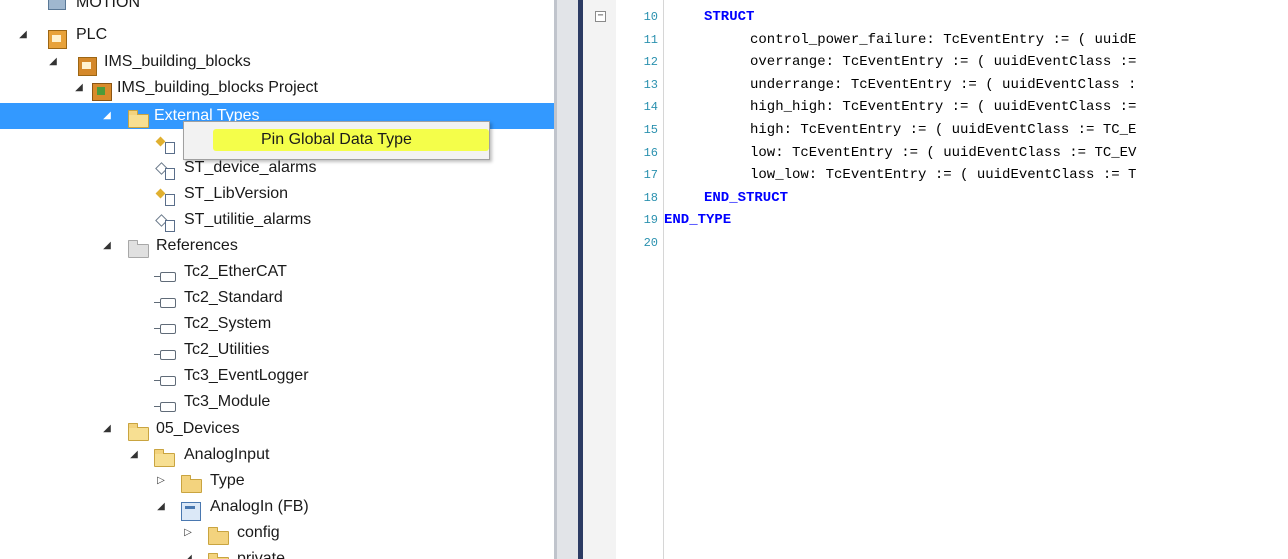  Describe the element at coordinates (108, 5) in the screenshot. I see `tree-item-label: MOTION` at that location.